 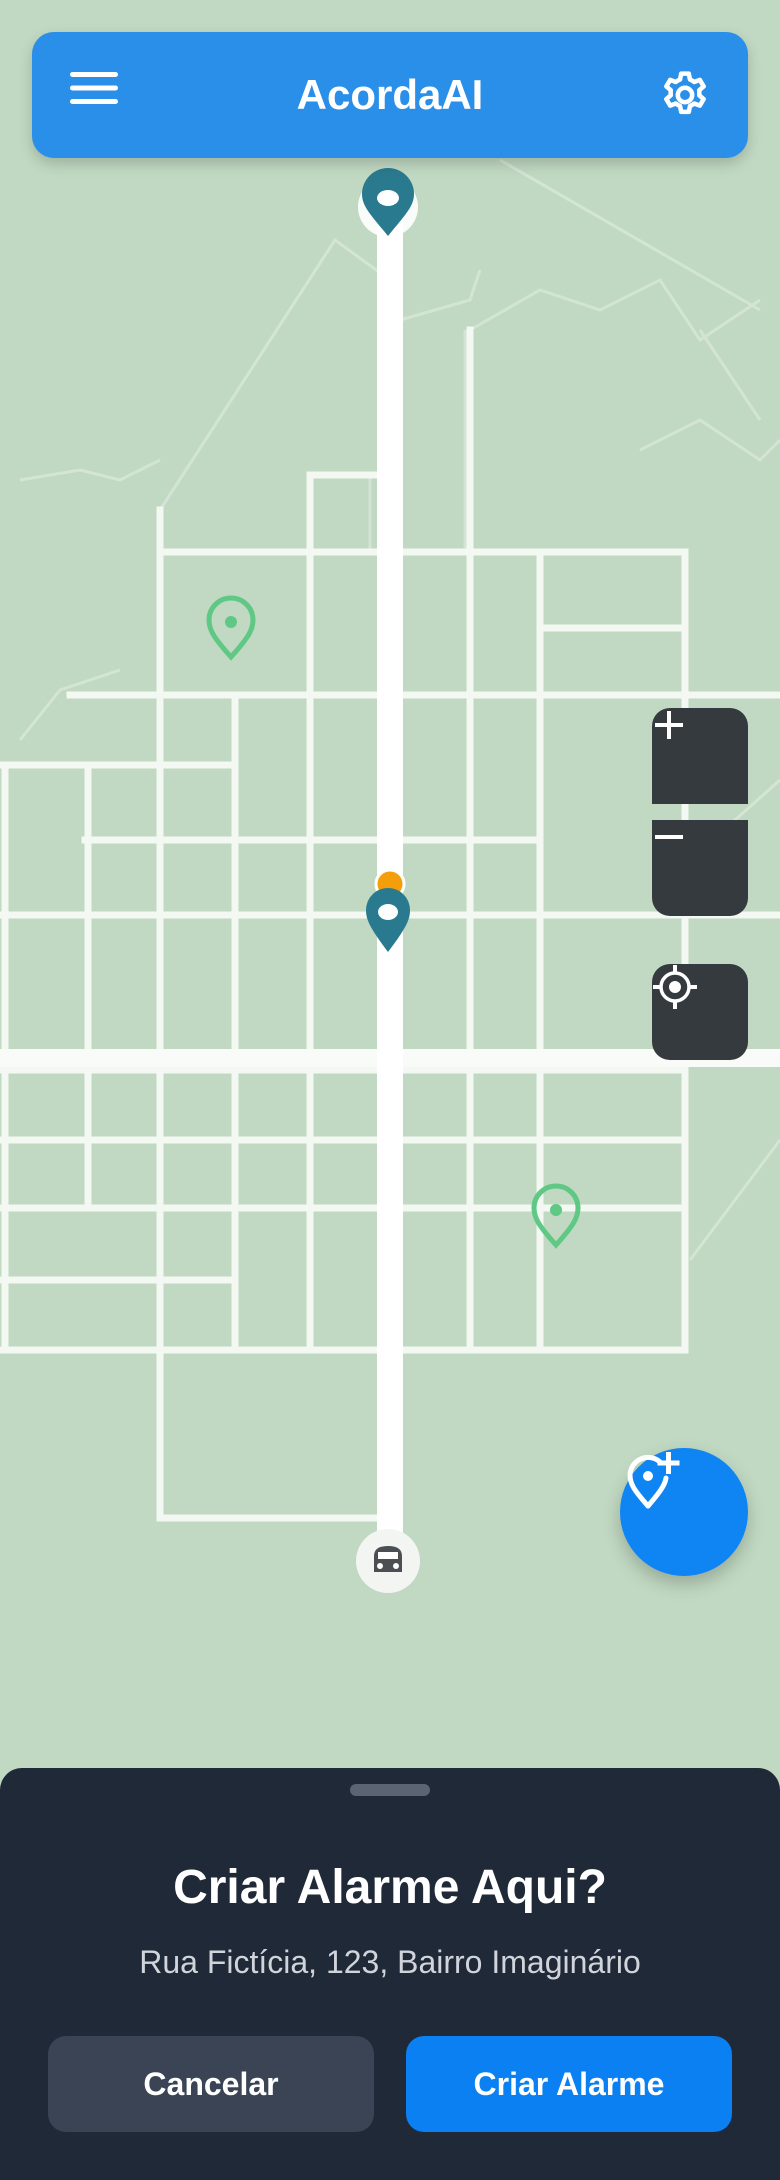 What do you see at coordinates (685, 93) in the screenshot?
I see `gear-icon` at bounding box center [685, 93].